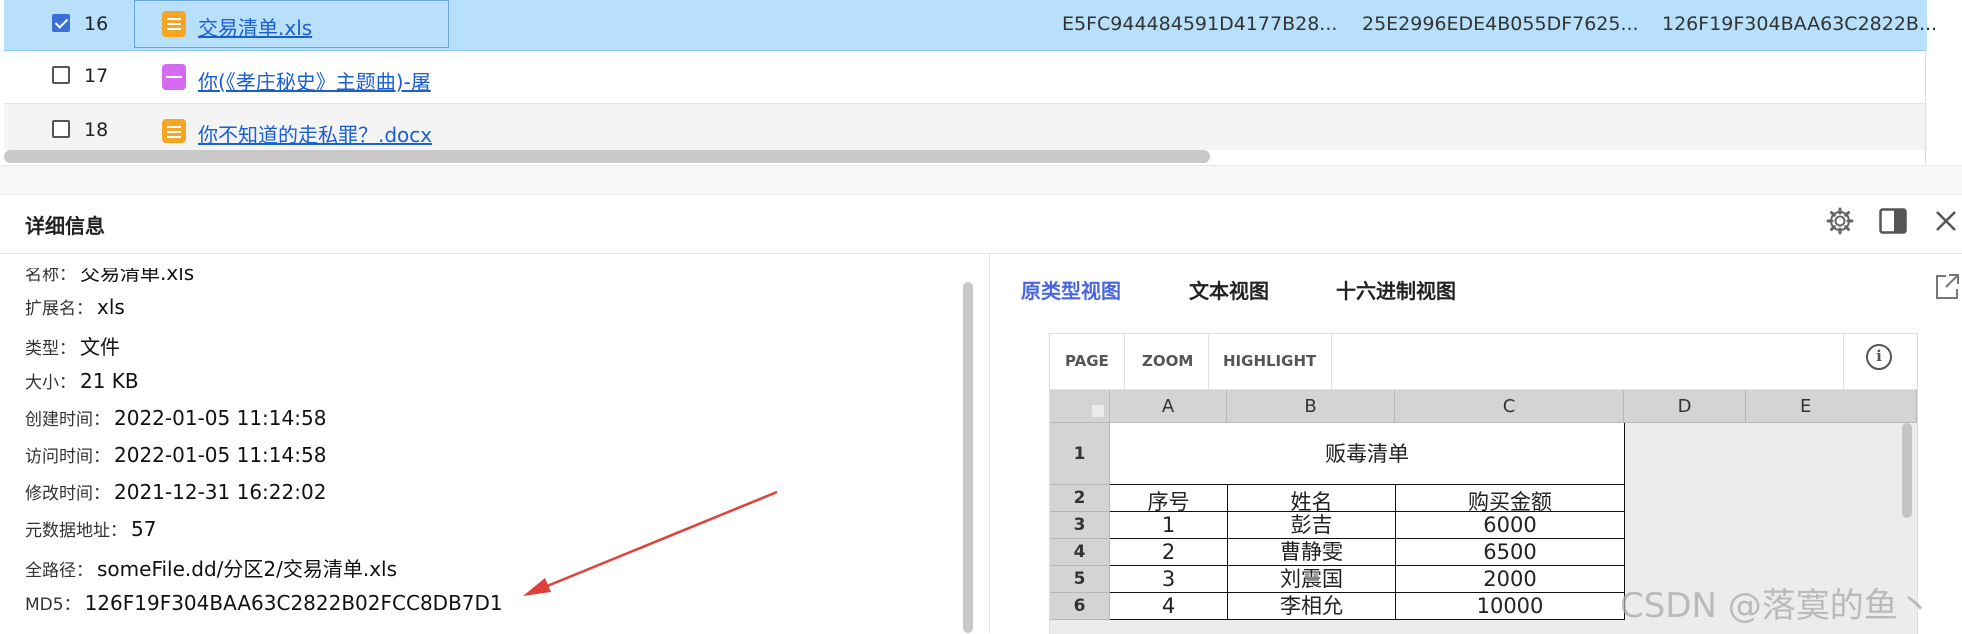 This screenshot has width=1962, height=634. What do you see at coordinates (96, 130) in the screenshot?
I see `row-index: 18` at bounding box center [96, 130].